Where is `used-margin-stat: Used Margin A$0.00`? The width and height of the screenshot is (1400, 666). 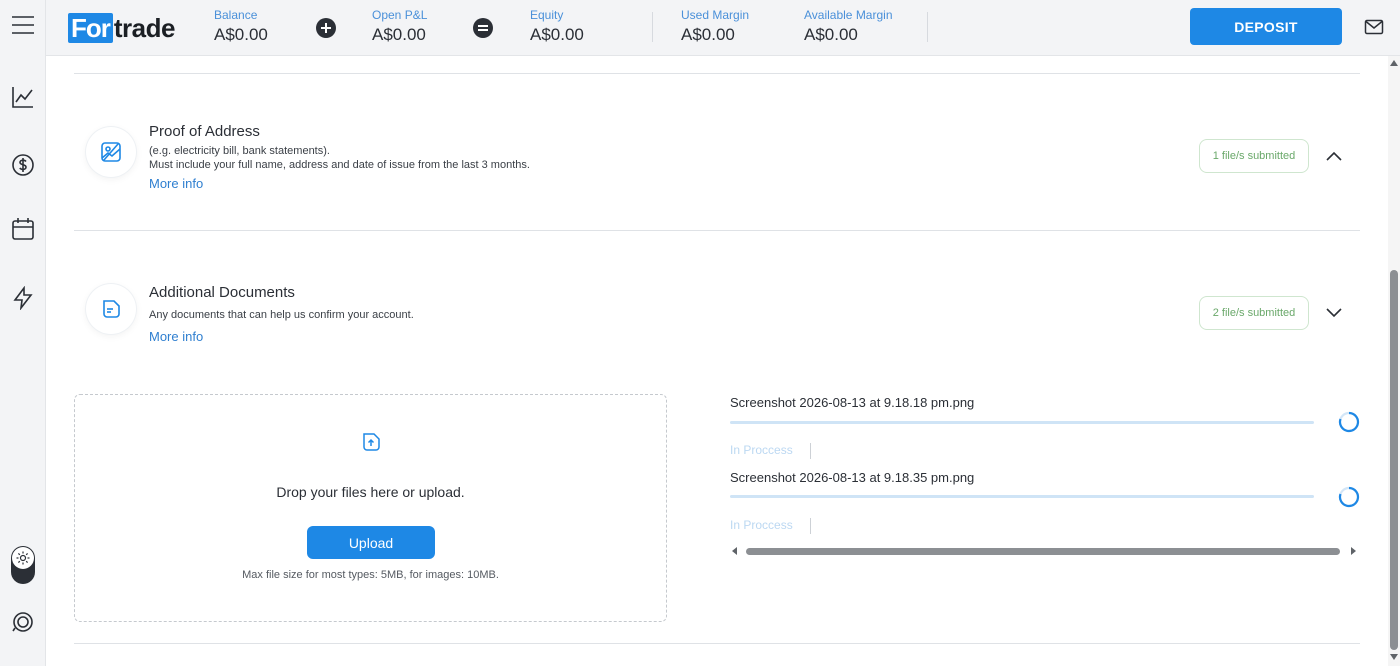 used-margin-stat: Used Margin A$0.00 is located at coordinates (715, 26).